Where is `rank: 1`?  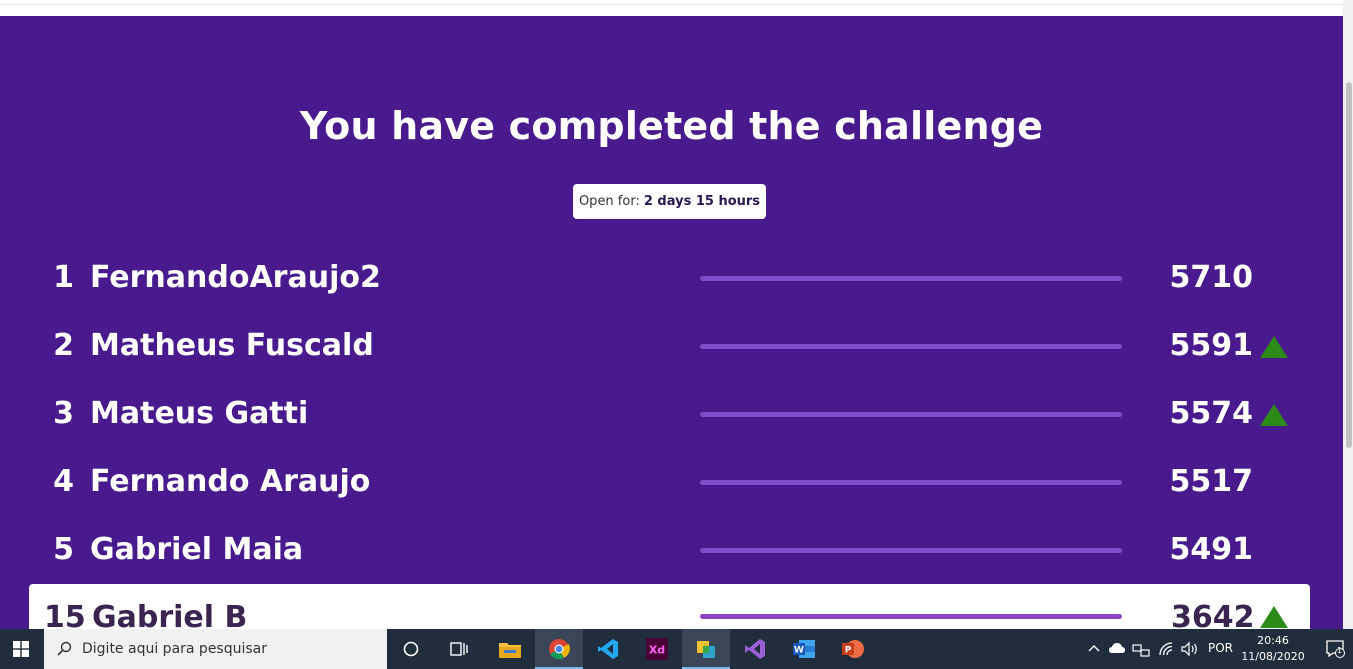 rank: 1 is located at coordinates (63, 277).